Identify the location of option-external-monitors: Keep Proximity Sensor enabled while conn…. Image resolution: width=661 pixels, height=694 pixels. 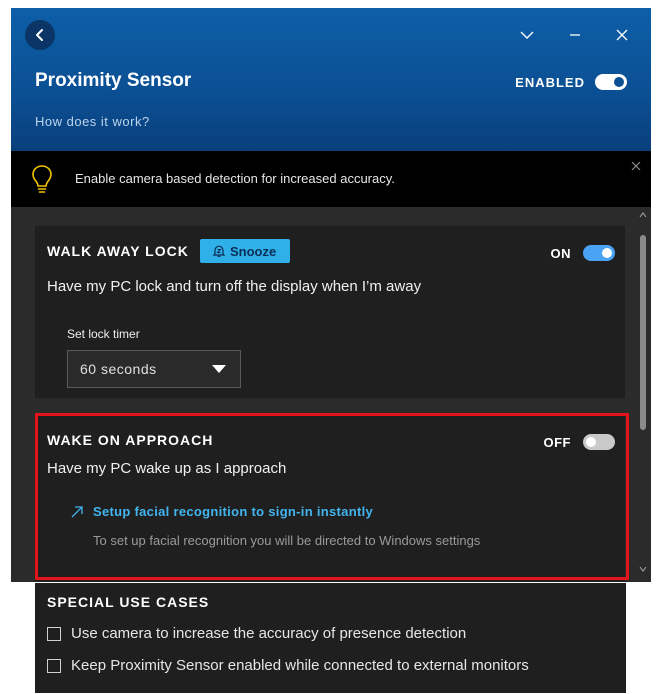
(288, 665).